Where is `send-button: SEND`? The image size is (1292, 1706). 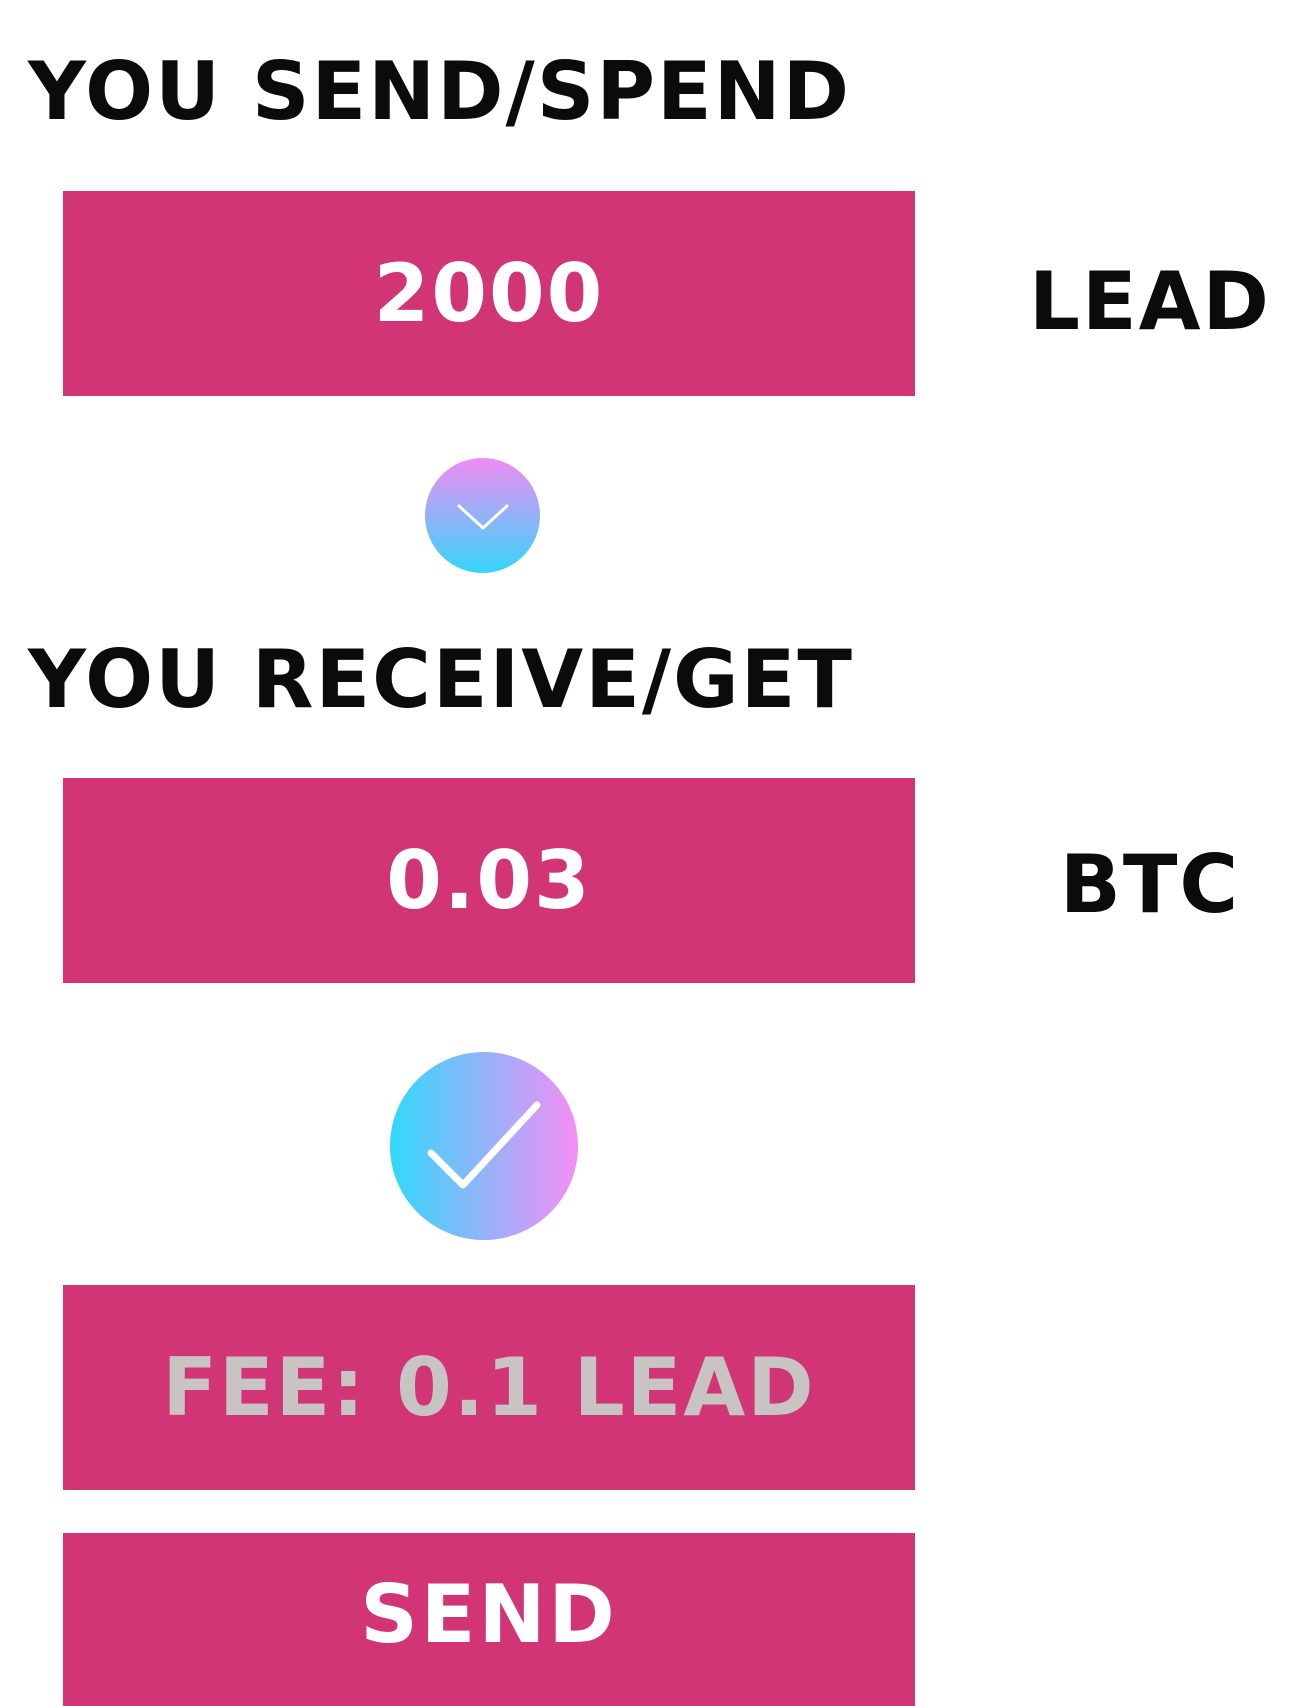 send-button: SEND is located at coordinates (489, 1619).